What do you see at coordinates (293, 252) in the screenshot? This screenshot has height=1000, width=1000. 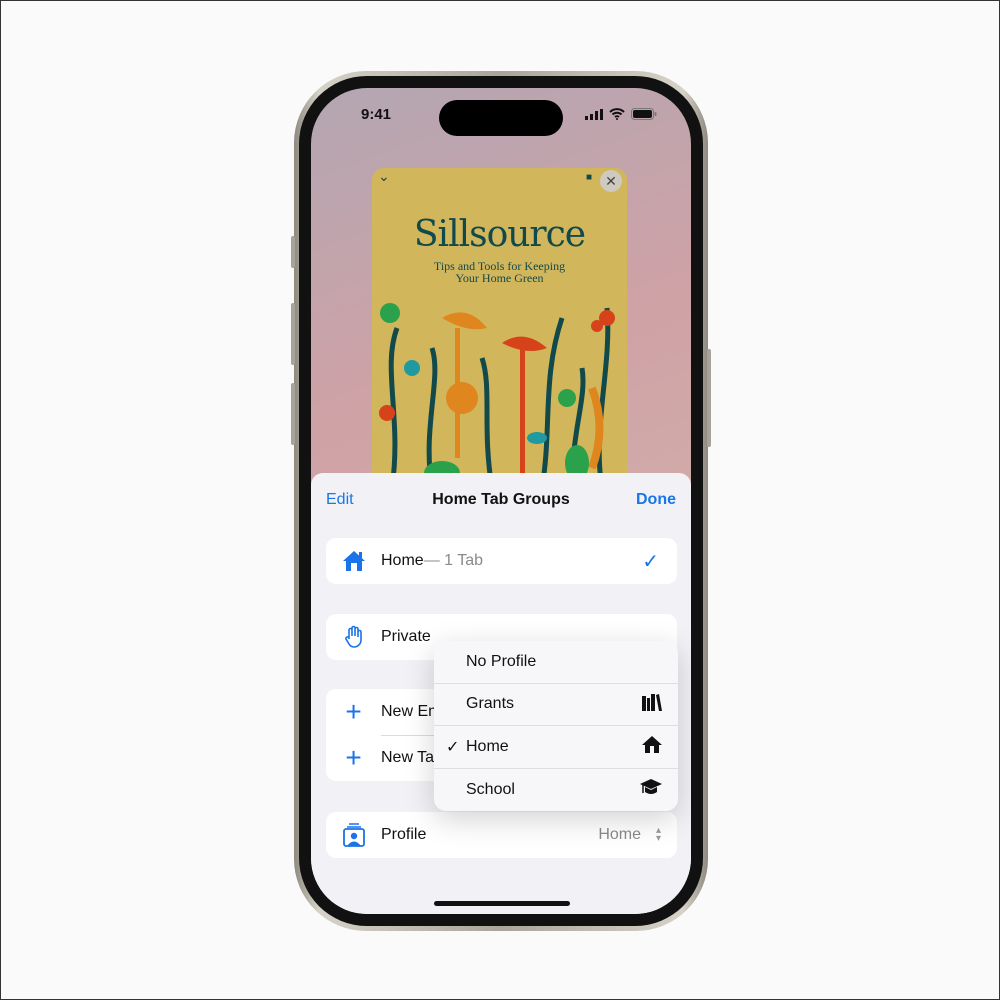 I see `action-button` at bounding box center [293, 252].